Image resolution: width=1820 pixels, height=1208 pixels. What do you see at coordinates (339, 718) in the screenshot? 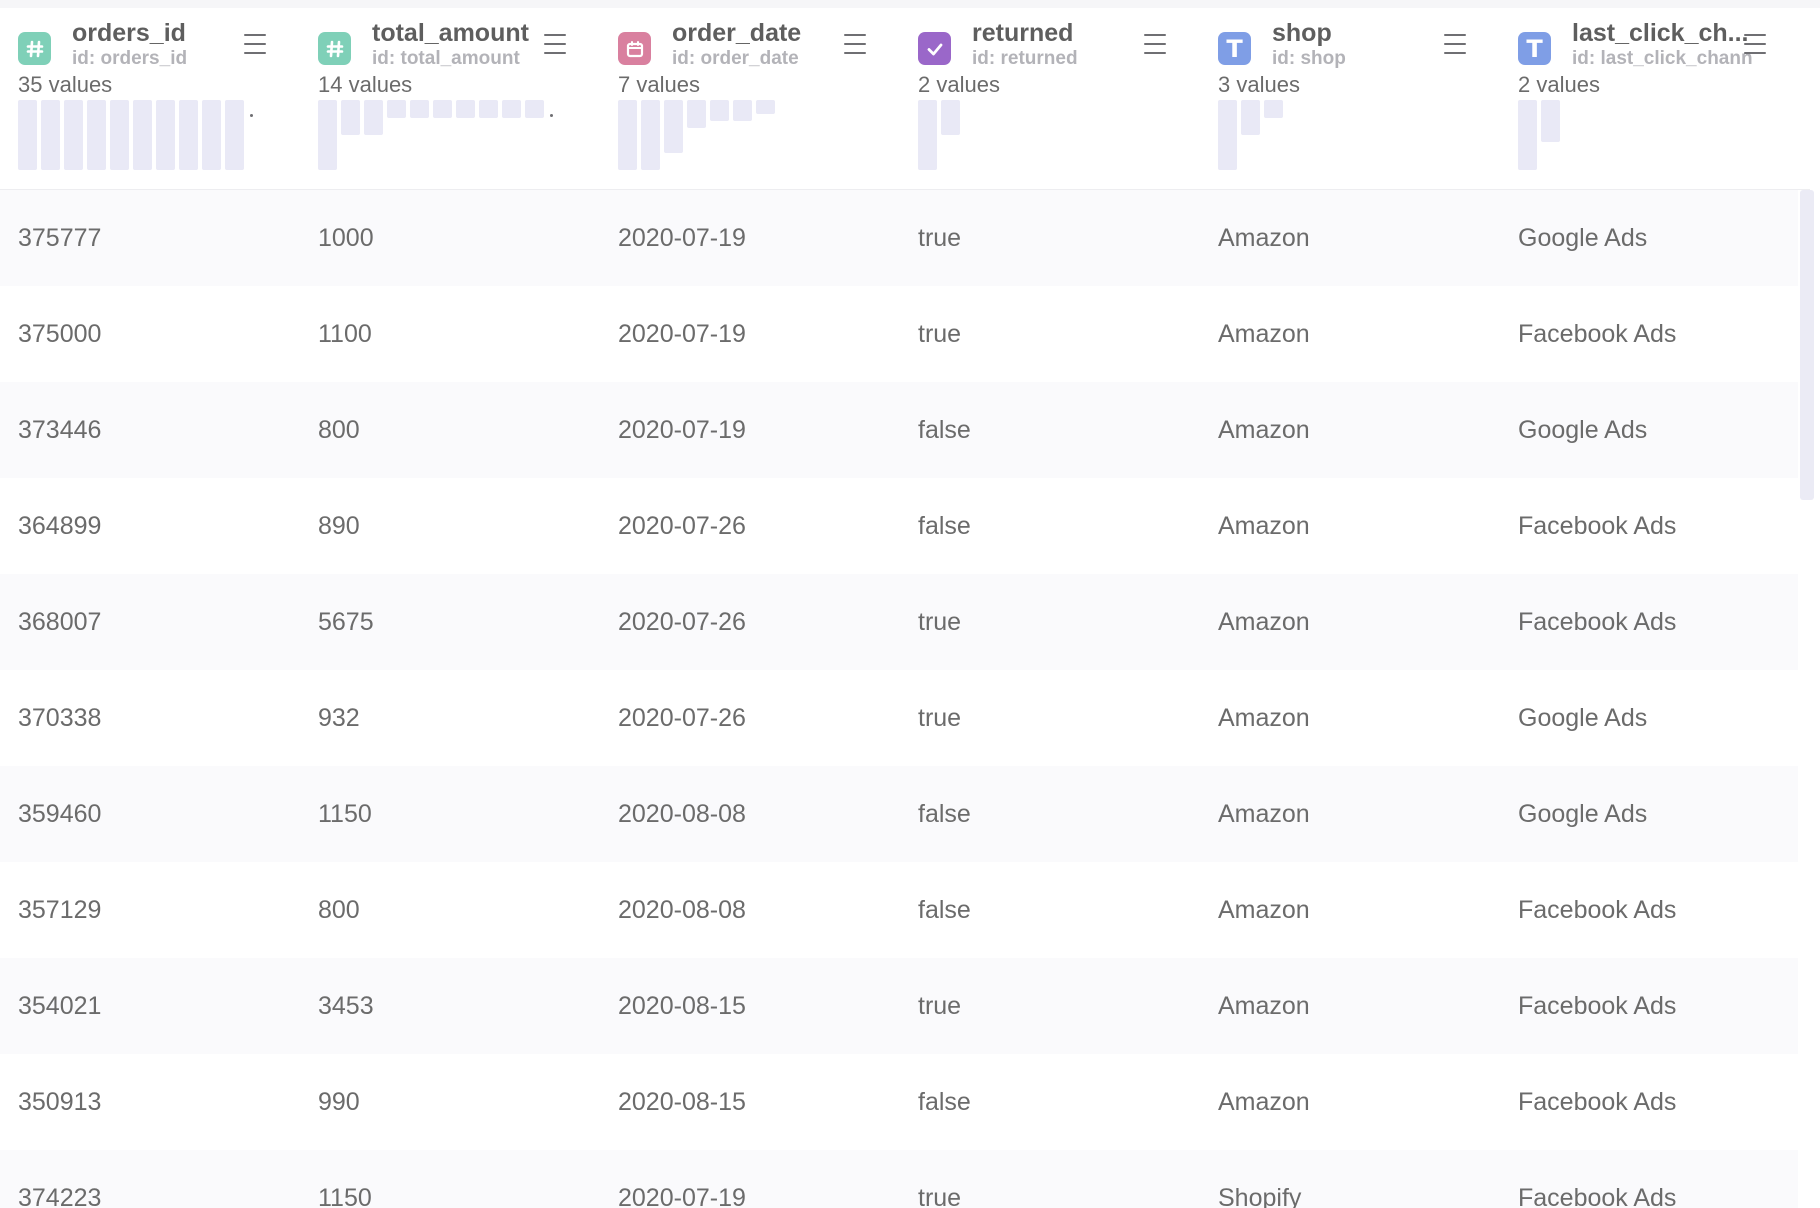
I see `cell-total_amount: 932` at bounding box center [339, 718].